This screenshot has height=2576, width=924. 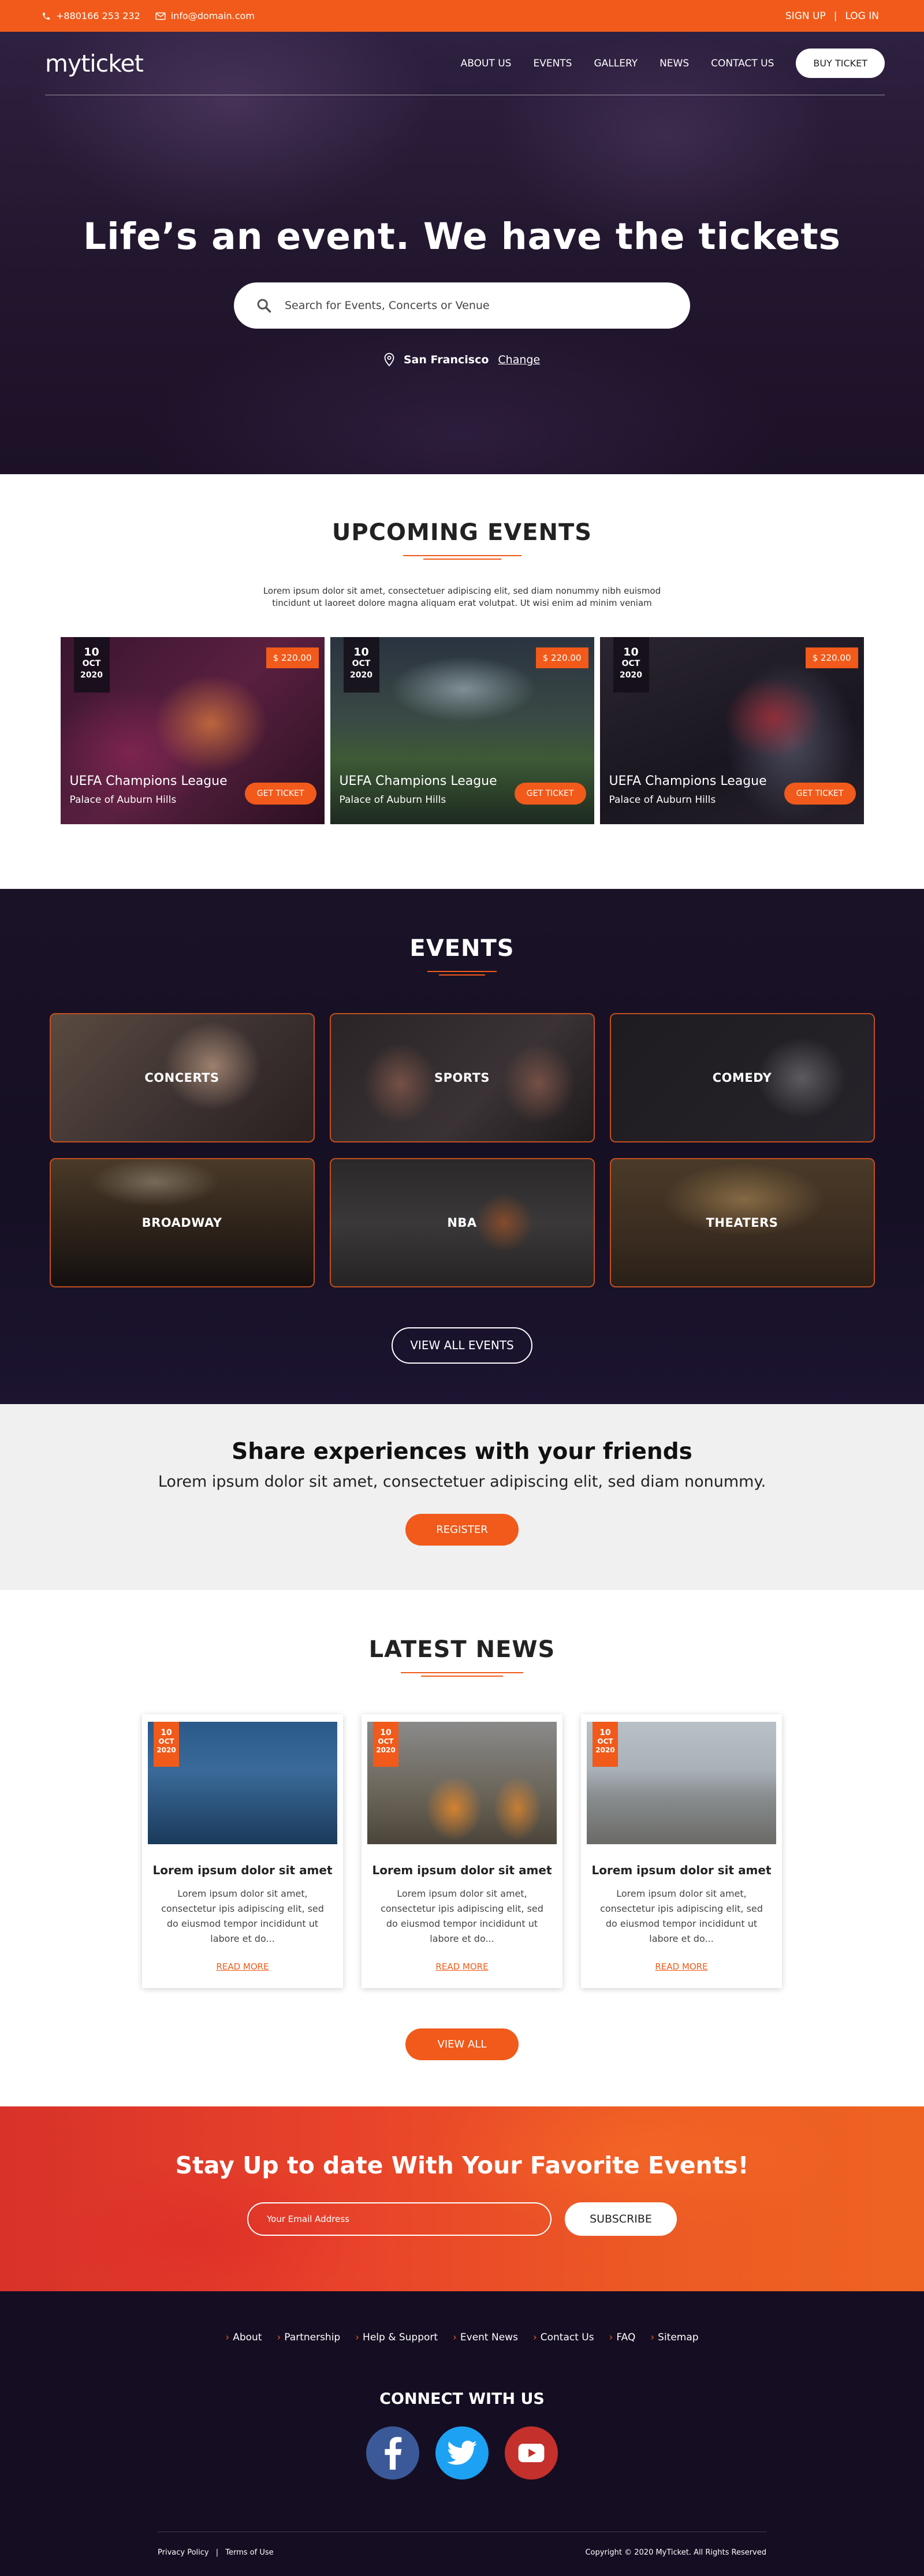 I want to click on facebook-button, so click(x=392, y=2453).